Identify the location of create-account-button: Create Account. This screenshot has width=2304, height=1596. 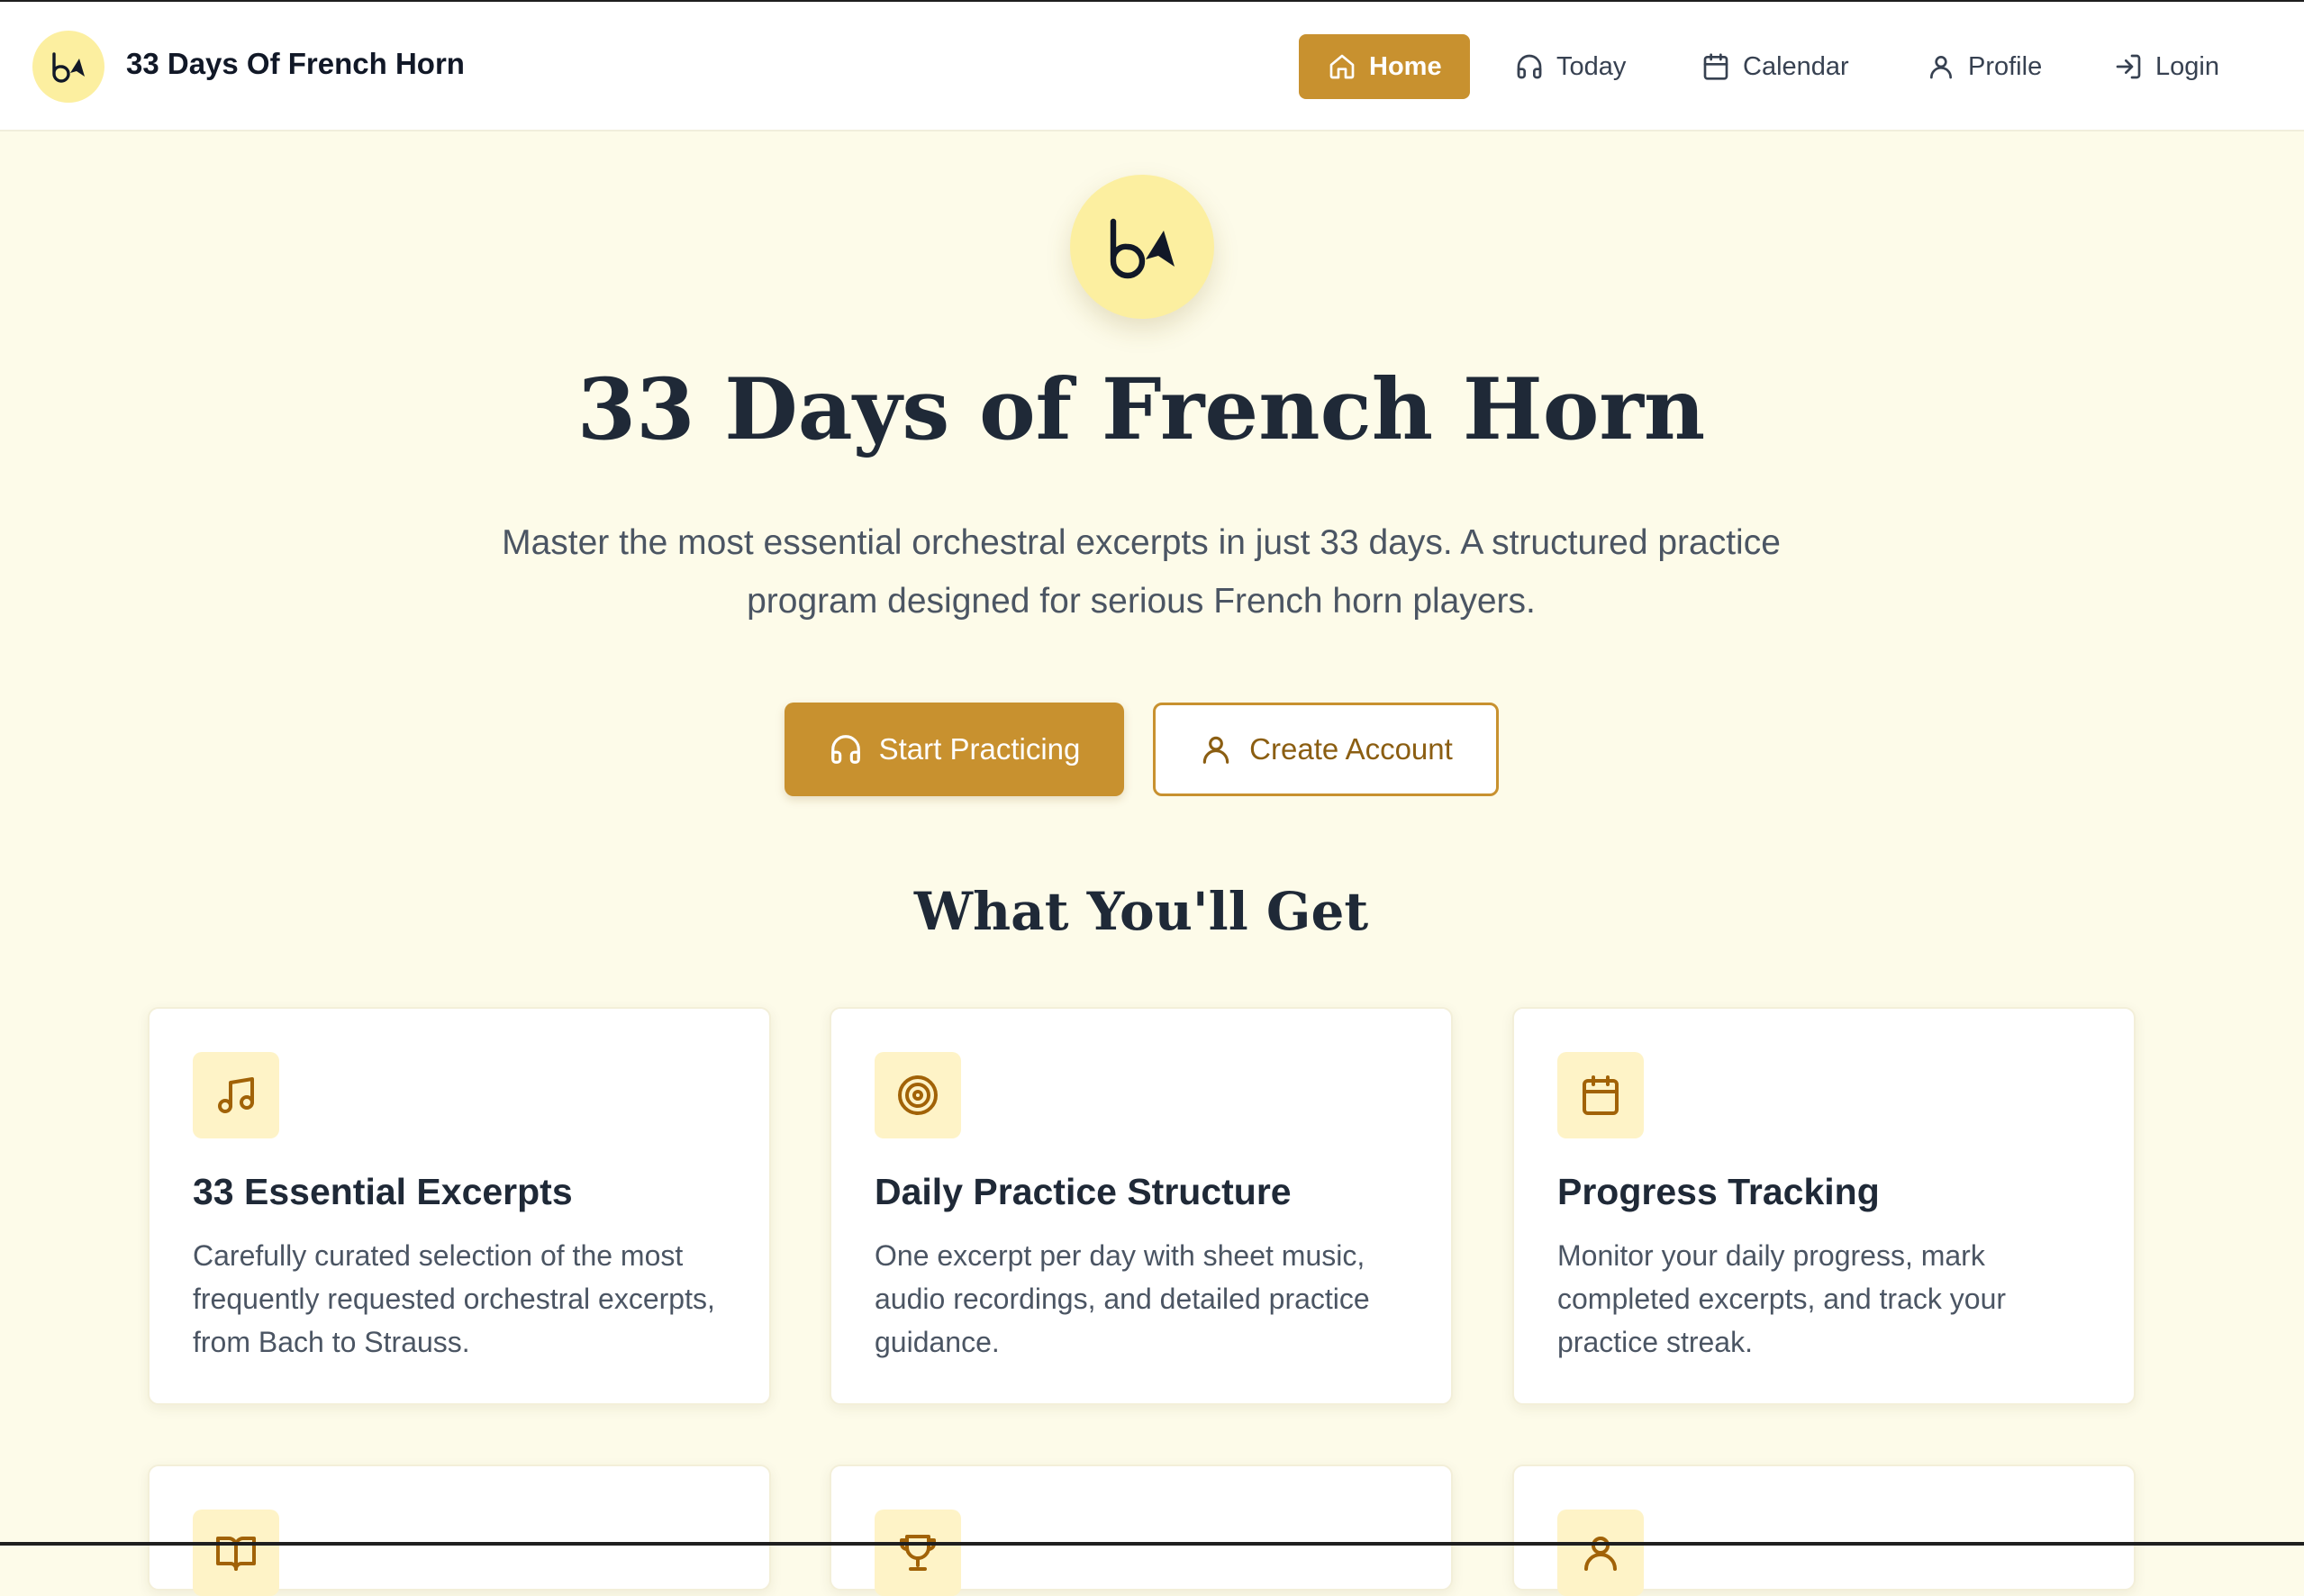
(1326, 749).